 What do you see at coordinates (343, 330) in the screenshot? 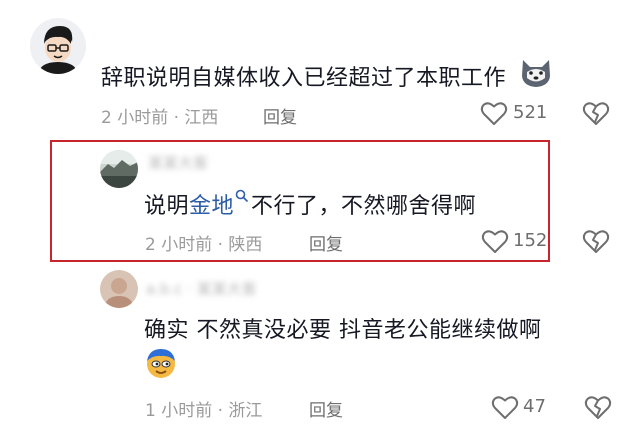
I see `comment-text: 确实 不然真没必要 抖音老公能继续做啊` at bounding box center [343, 330].